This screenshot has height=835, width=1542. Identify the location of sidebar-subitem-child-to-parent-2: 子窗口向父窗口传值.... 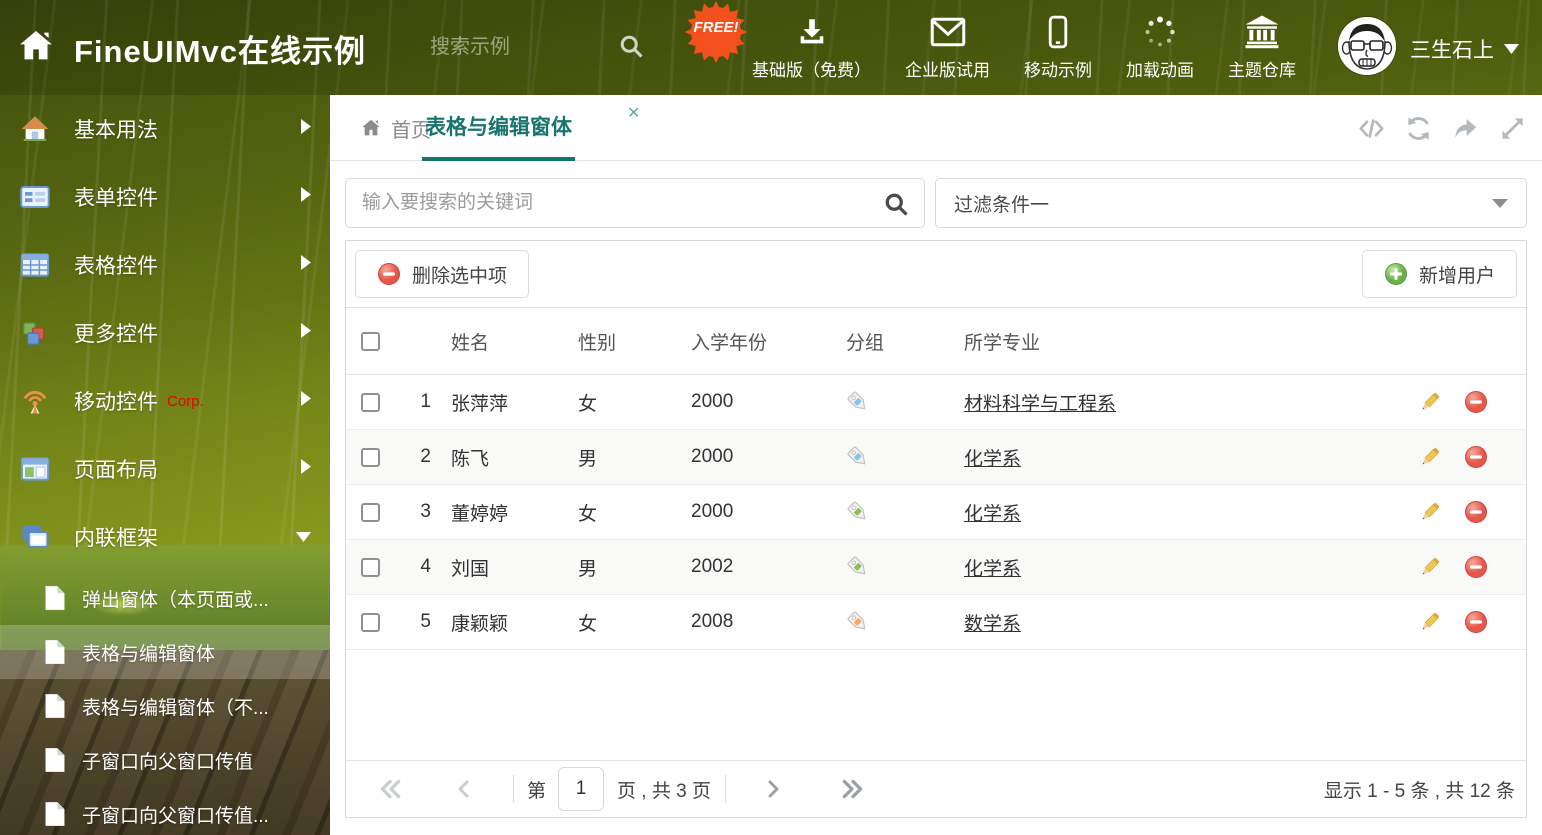
(165, 811).